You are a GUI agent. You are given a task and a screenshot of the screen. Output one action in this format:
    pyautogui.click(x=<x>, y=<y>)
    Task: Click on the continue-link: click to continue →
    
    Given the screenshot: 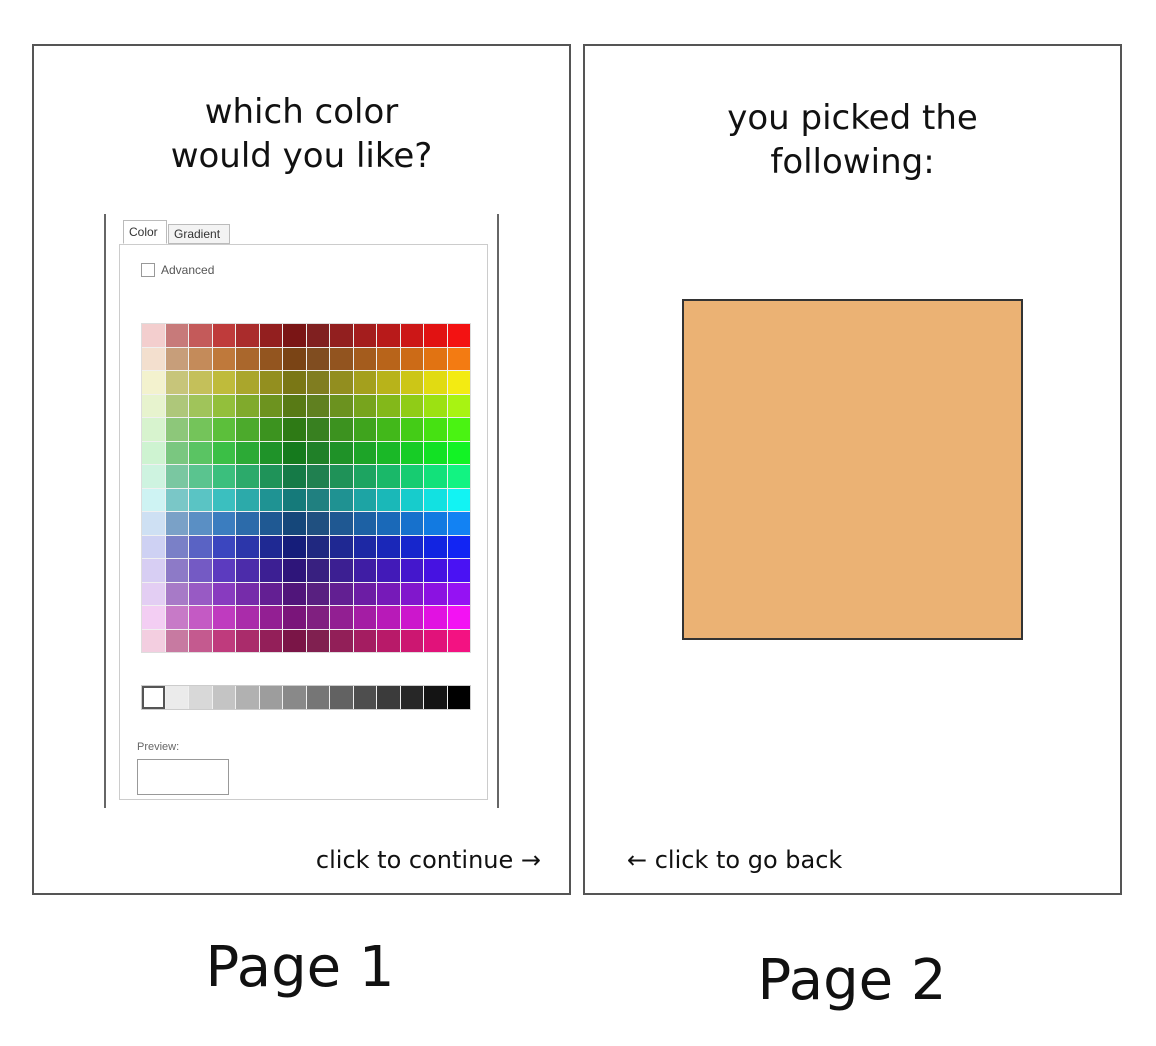 What is the action you would take?
    pyautogui.click(x=428, y=860)
    